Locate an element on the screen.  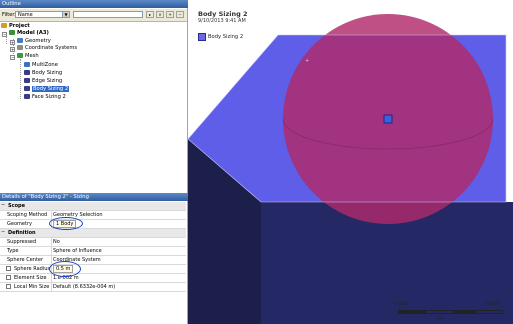
collapse-tree-icon: − is located at coordinates (180, 14).